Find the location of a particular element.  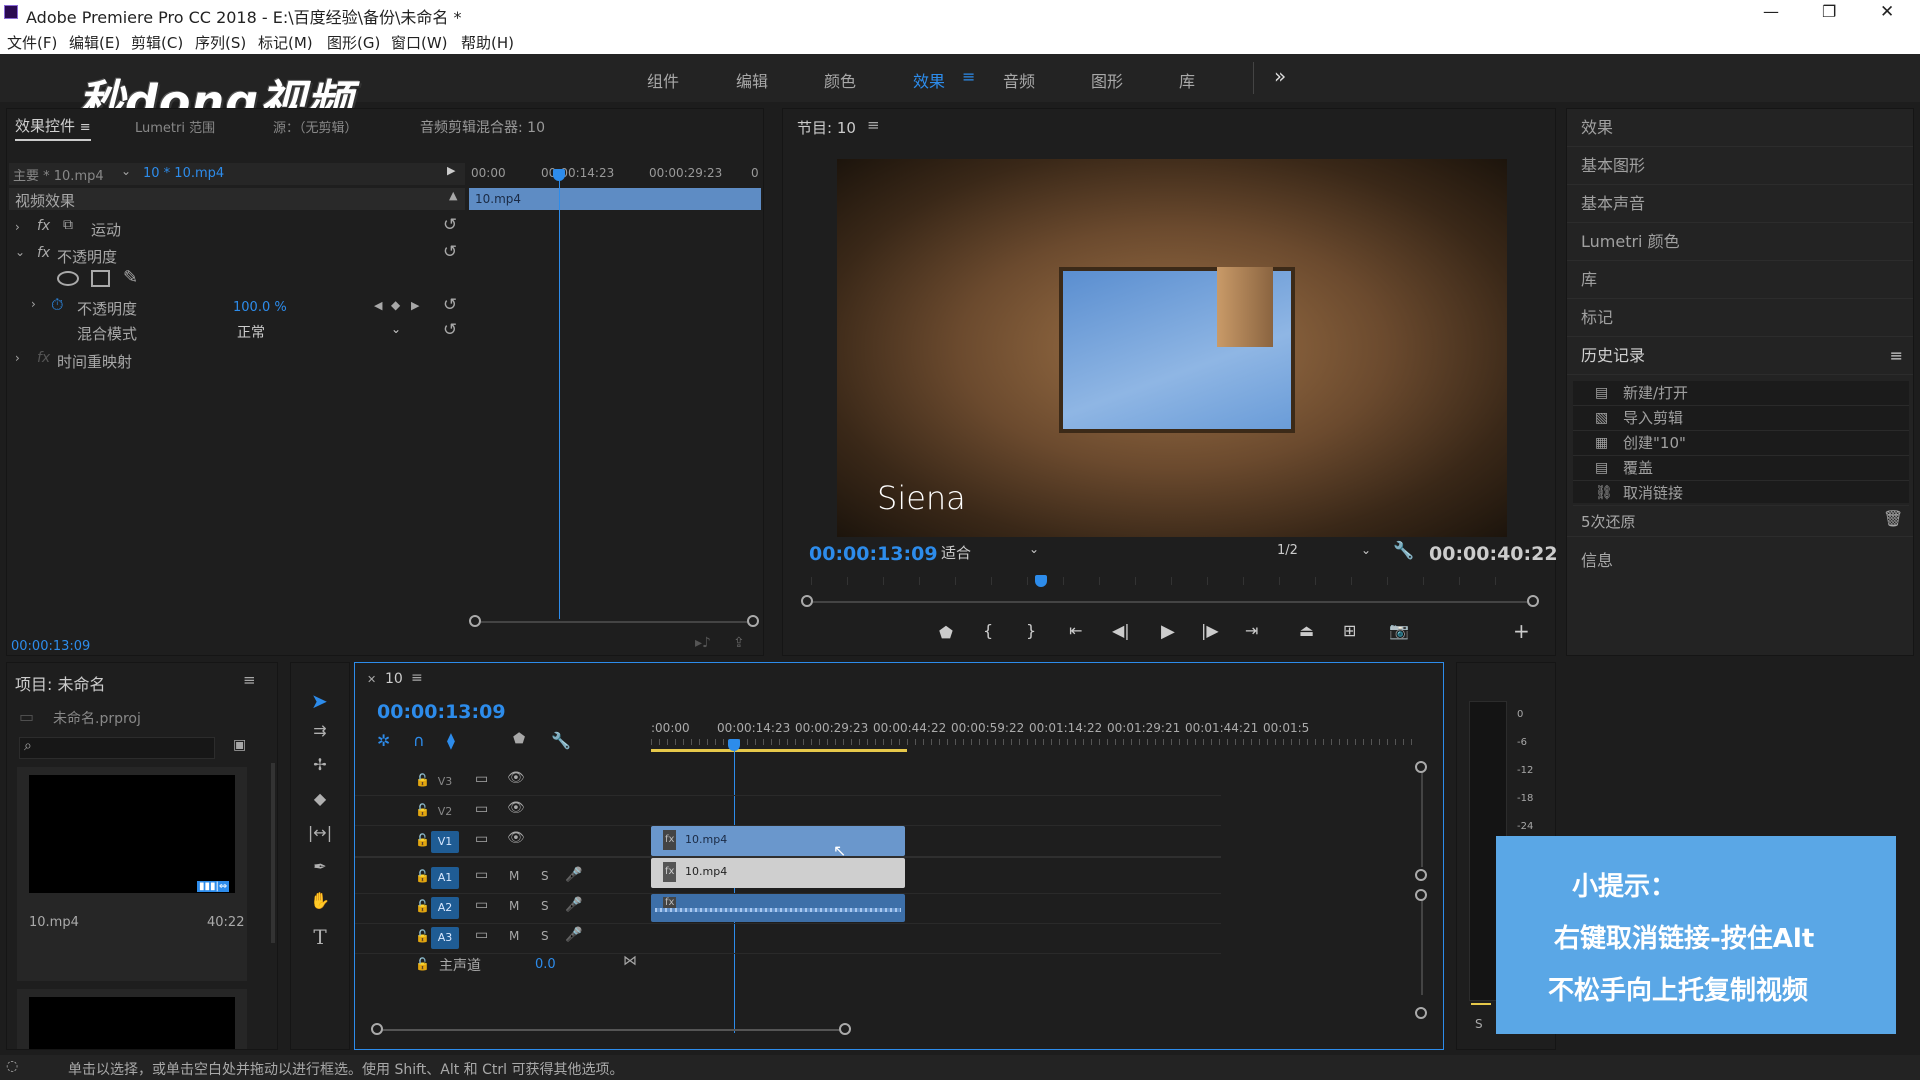

ellipse-mask-icon is located at coordinates (68, 278).